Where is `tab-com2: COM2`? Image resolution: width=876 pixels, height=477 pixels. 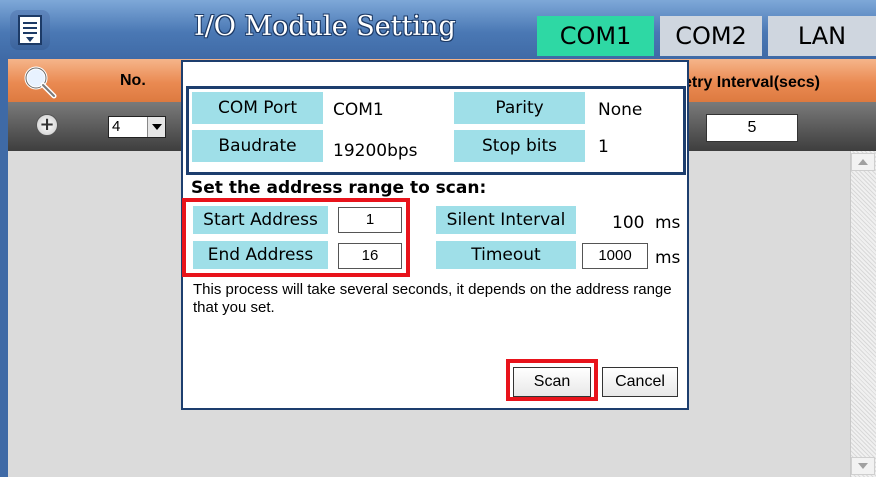
tab-com2: COM2 is located at coordinates (711, 36).